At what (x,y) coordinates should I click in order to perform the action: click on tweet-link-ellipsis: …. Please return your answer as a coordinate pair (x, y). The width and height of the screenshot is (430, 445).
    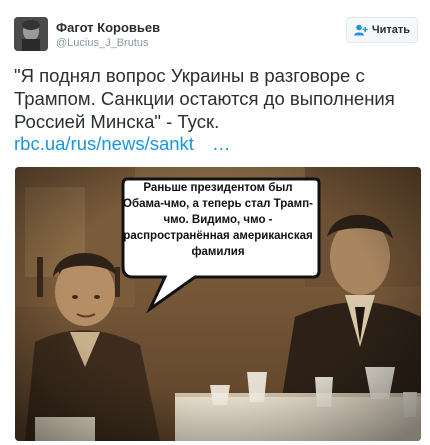
    Looking at the image, I should click on (221, 143).